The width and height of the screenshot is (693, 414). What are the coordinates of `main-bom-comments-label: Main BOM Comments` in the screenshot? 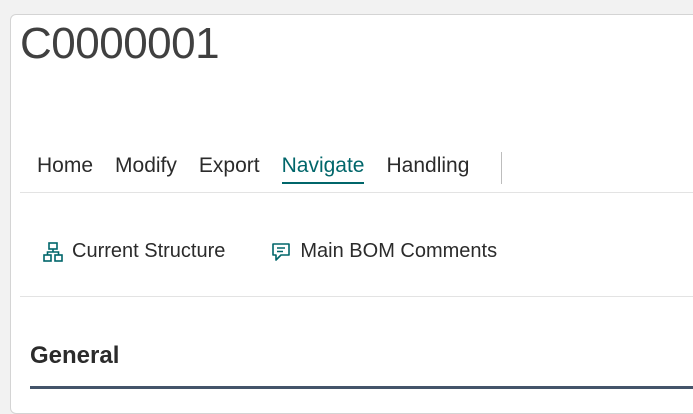 It's located at (399, 251).